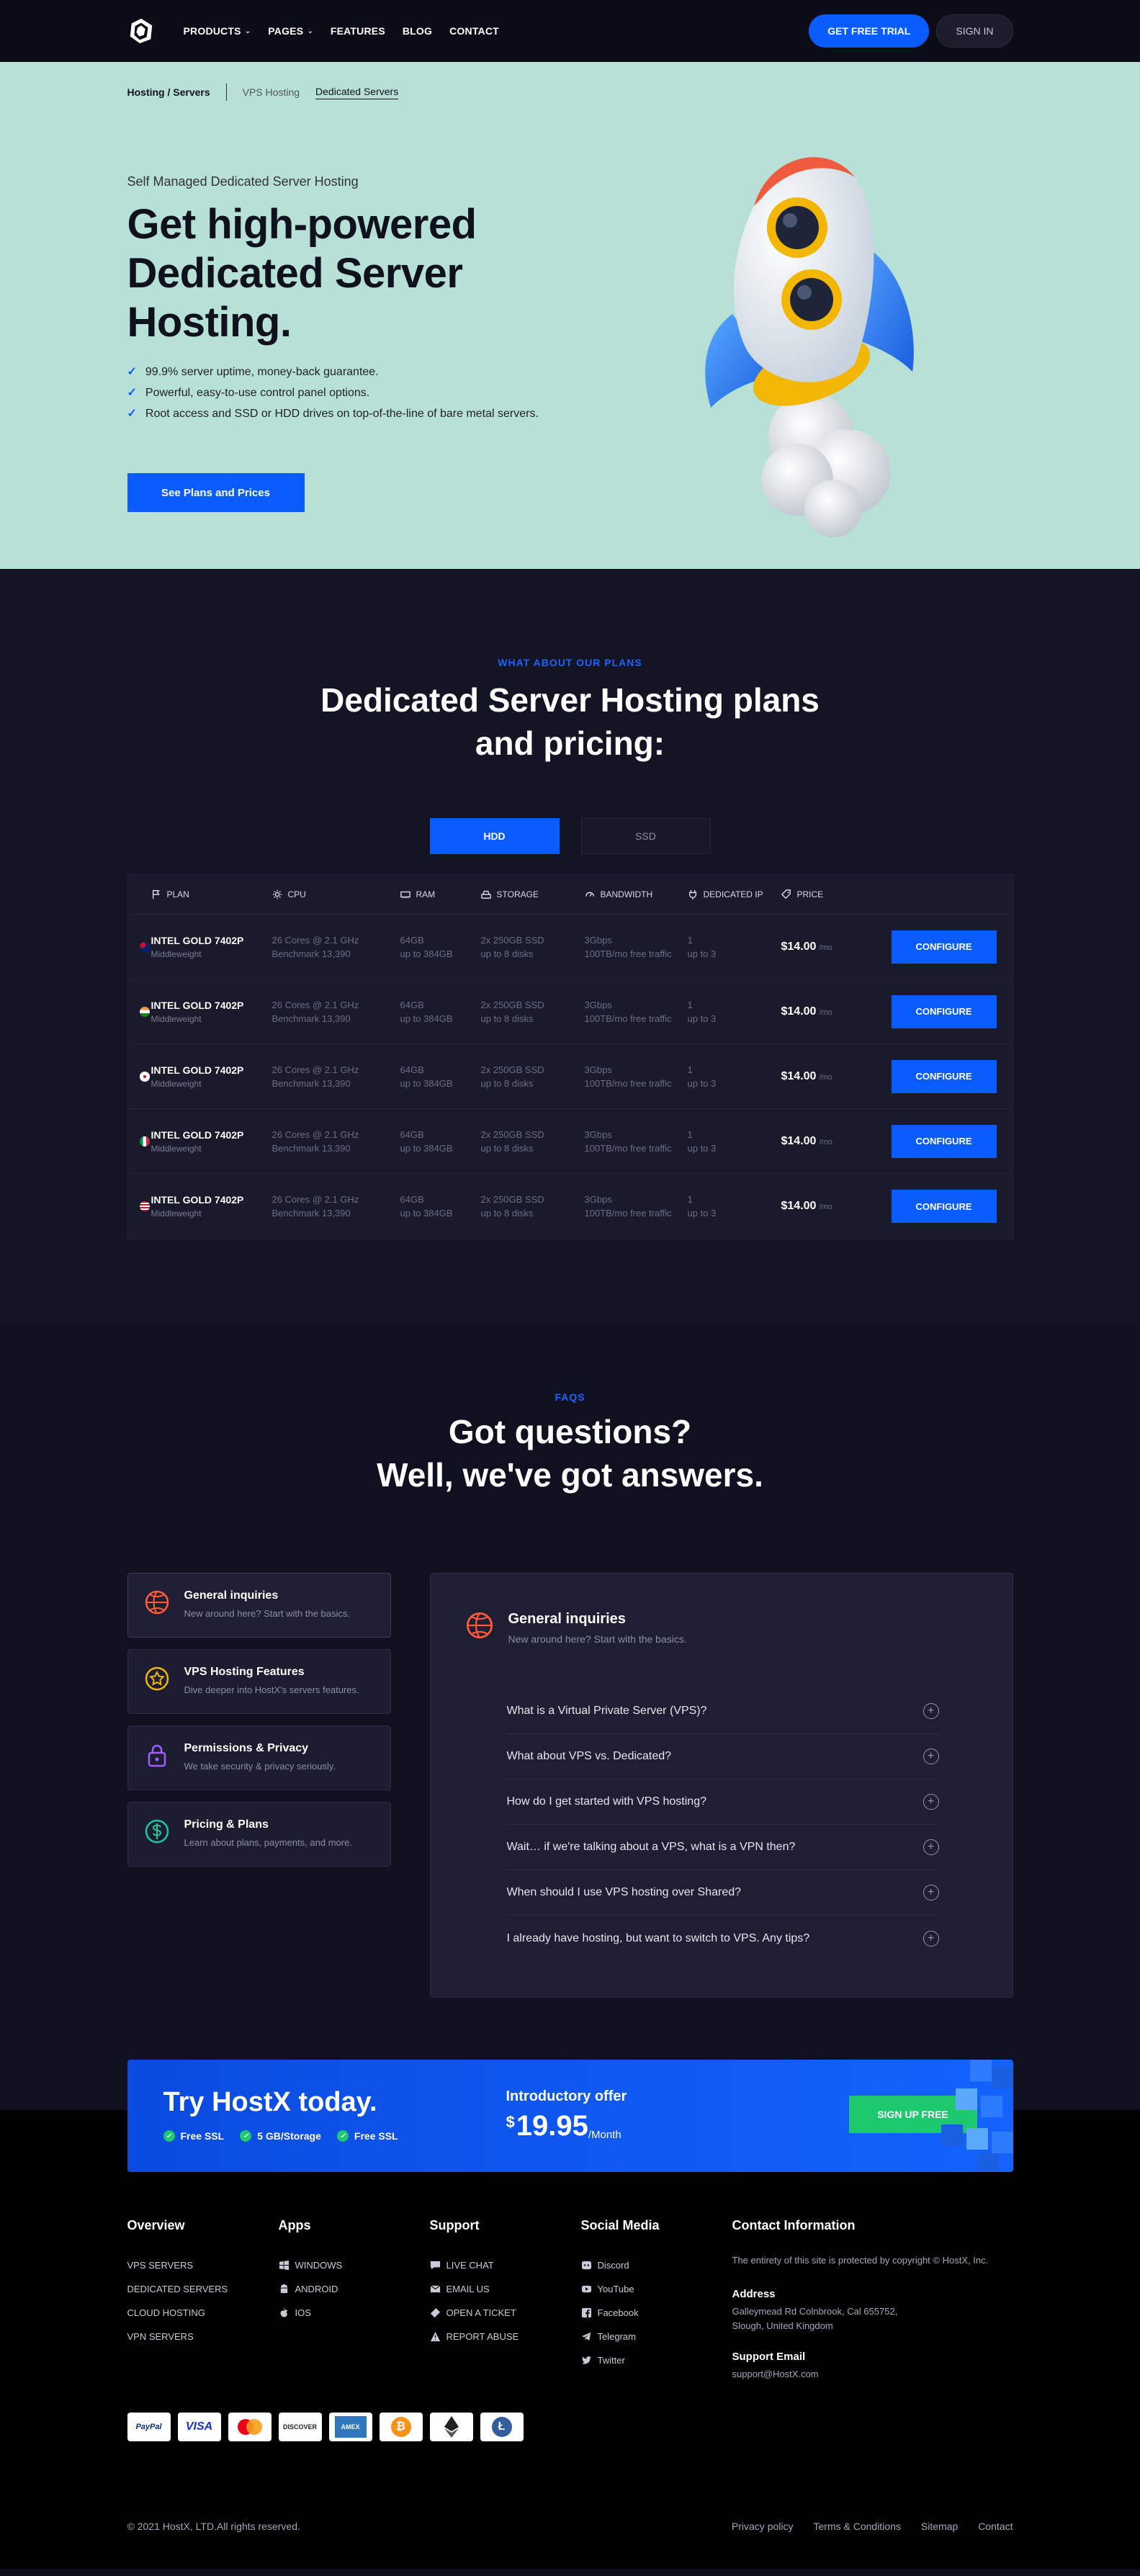 The width and height of the screenshot is (1140, 2576). Describe the element at coordinates (869, 31) in the screenshot. I see `free-trial-button: GET FREE TRIAL` at that location.